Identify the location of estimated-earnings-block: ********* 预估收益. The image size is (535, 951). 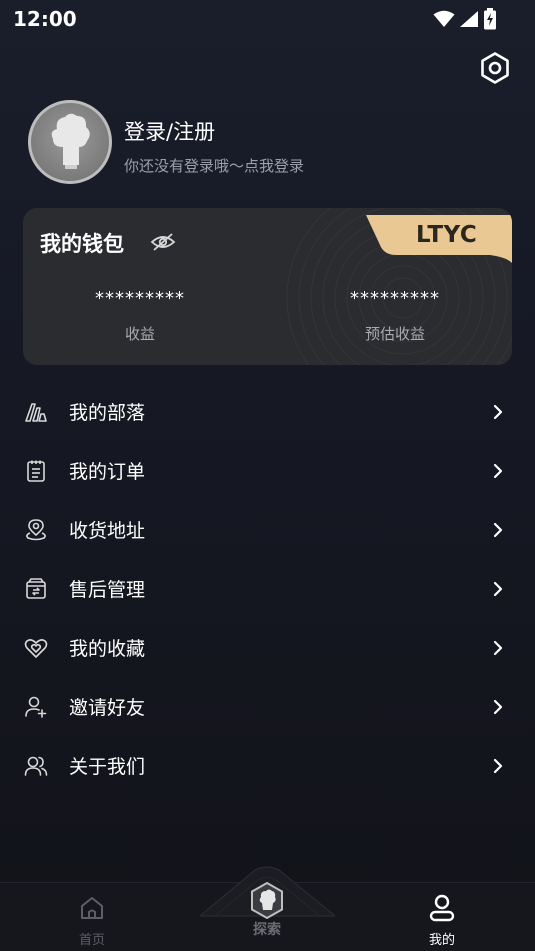
(395, 316).